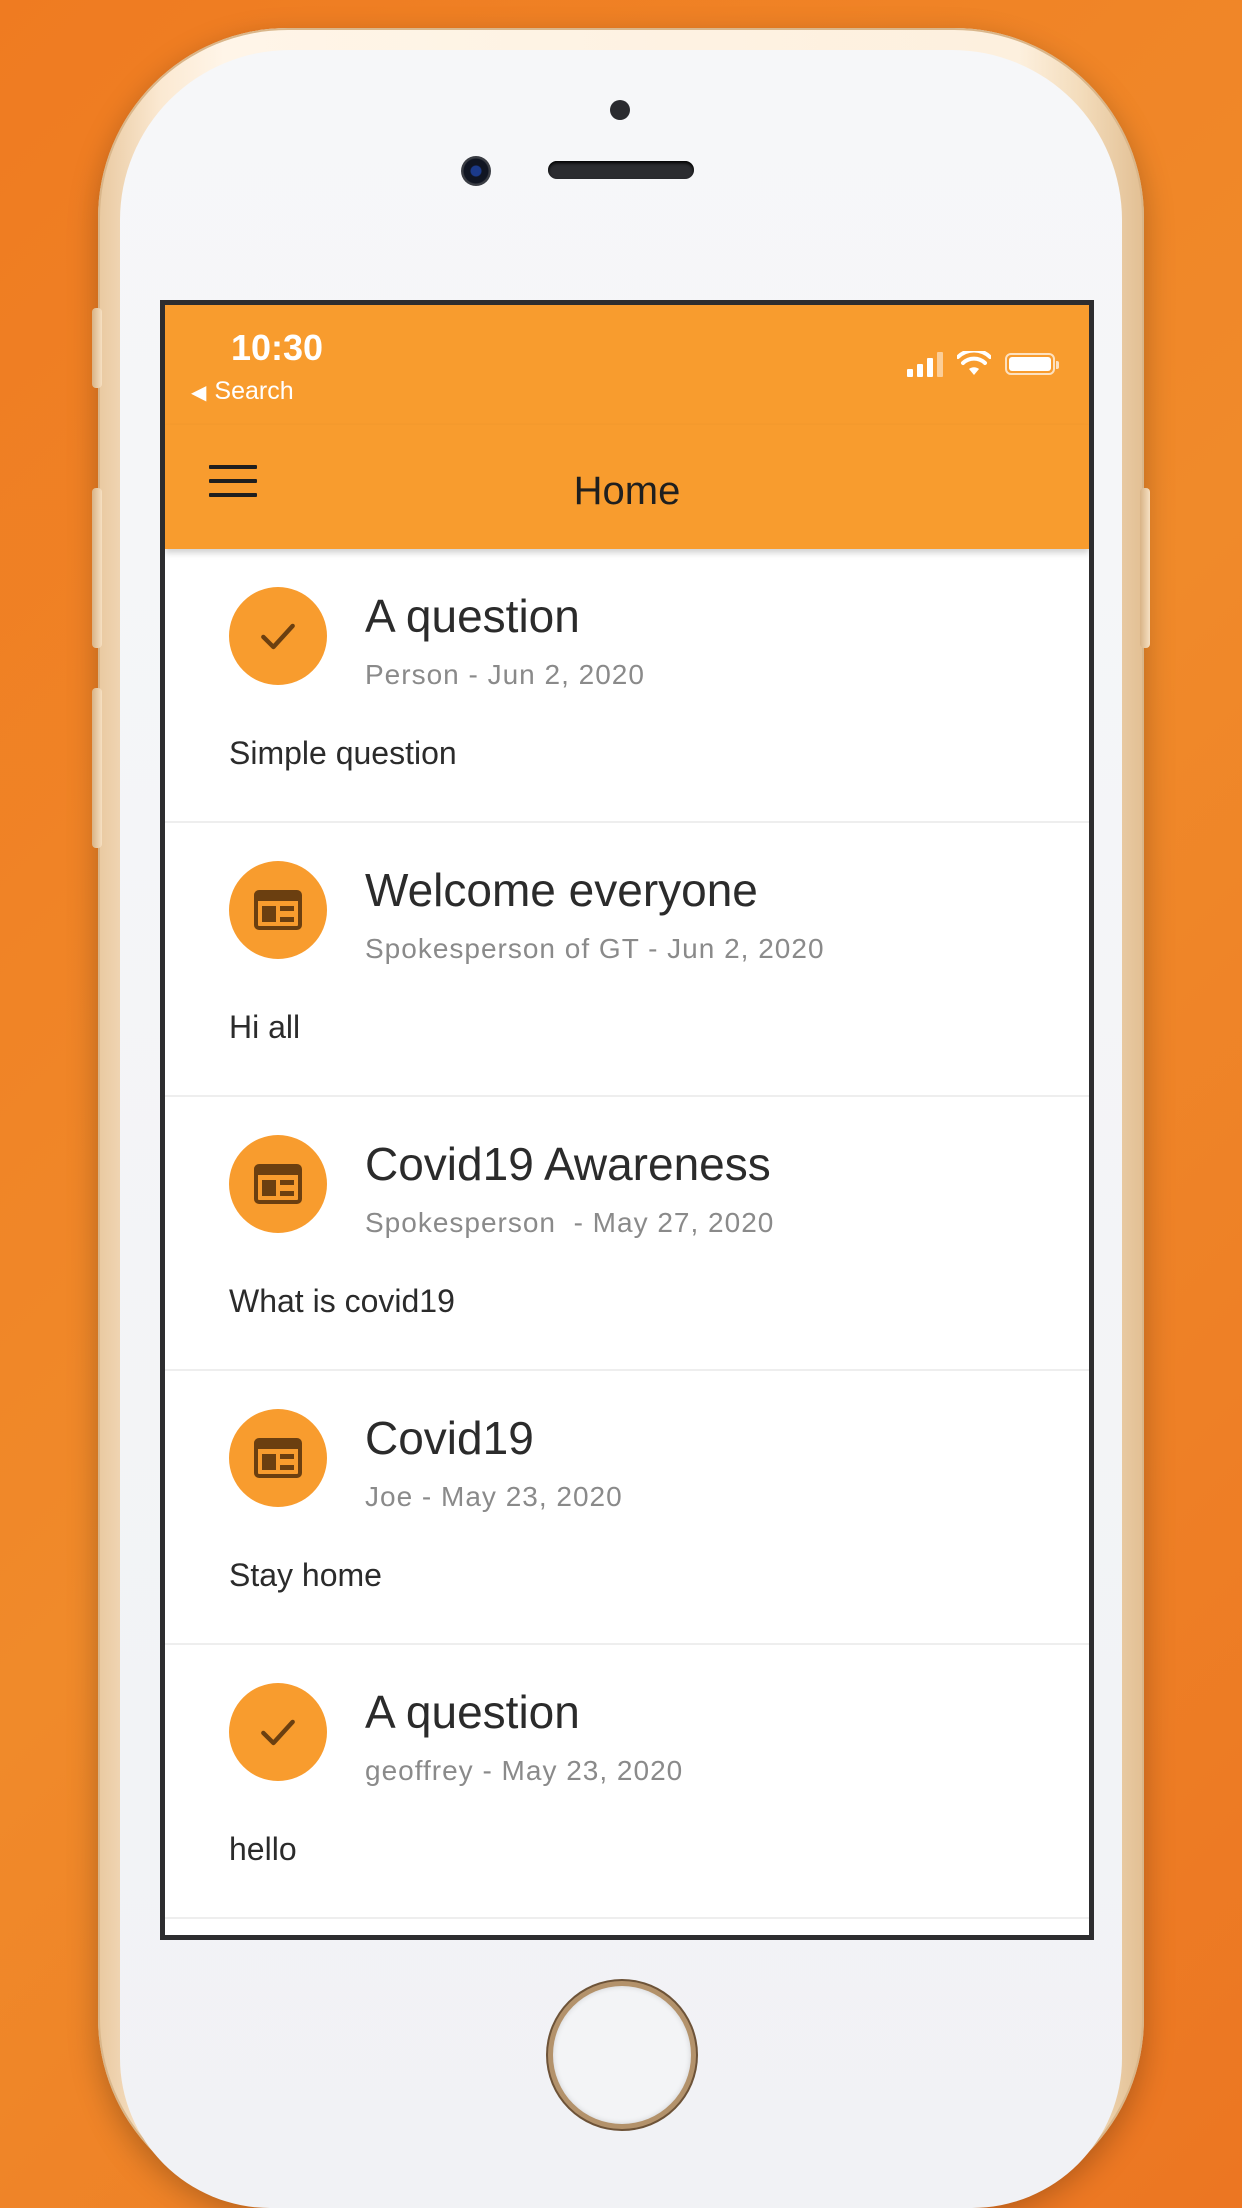  I want to click on post-card: A question geoffrey - May 23, 2020 hello, so click(627, 1782).